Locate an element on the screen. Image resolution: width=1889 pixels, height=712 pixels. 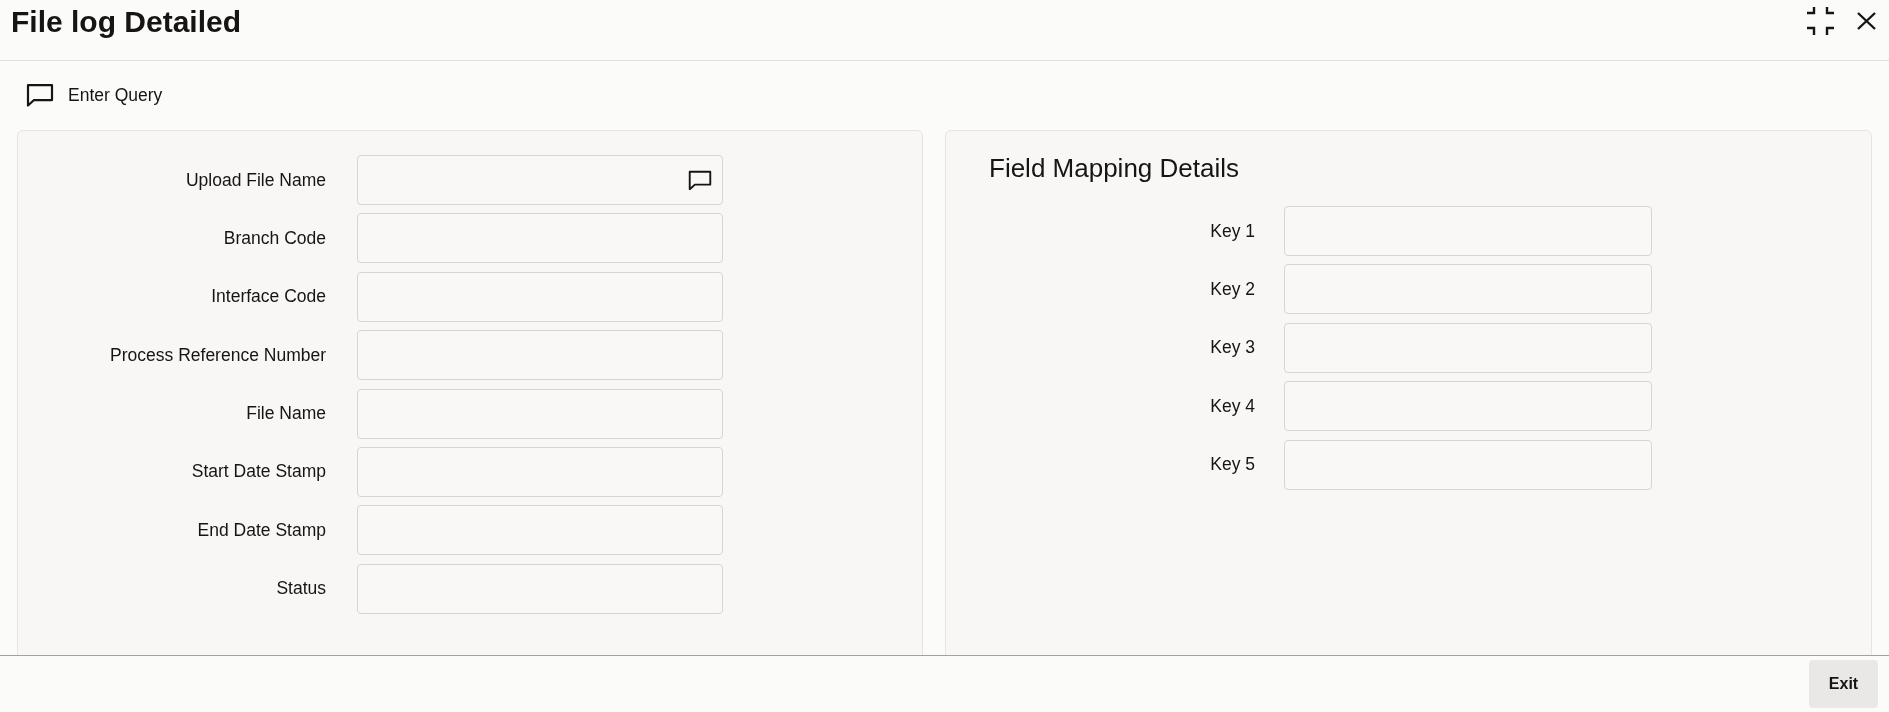
compress-icon is located at coordinates (1820, 21).